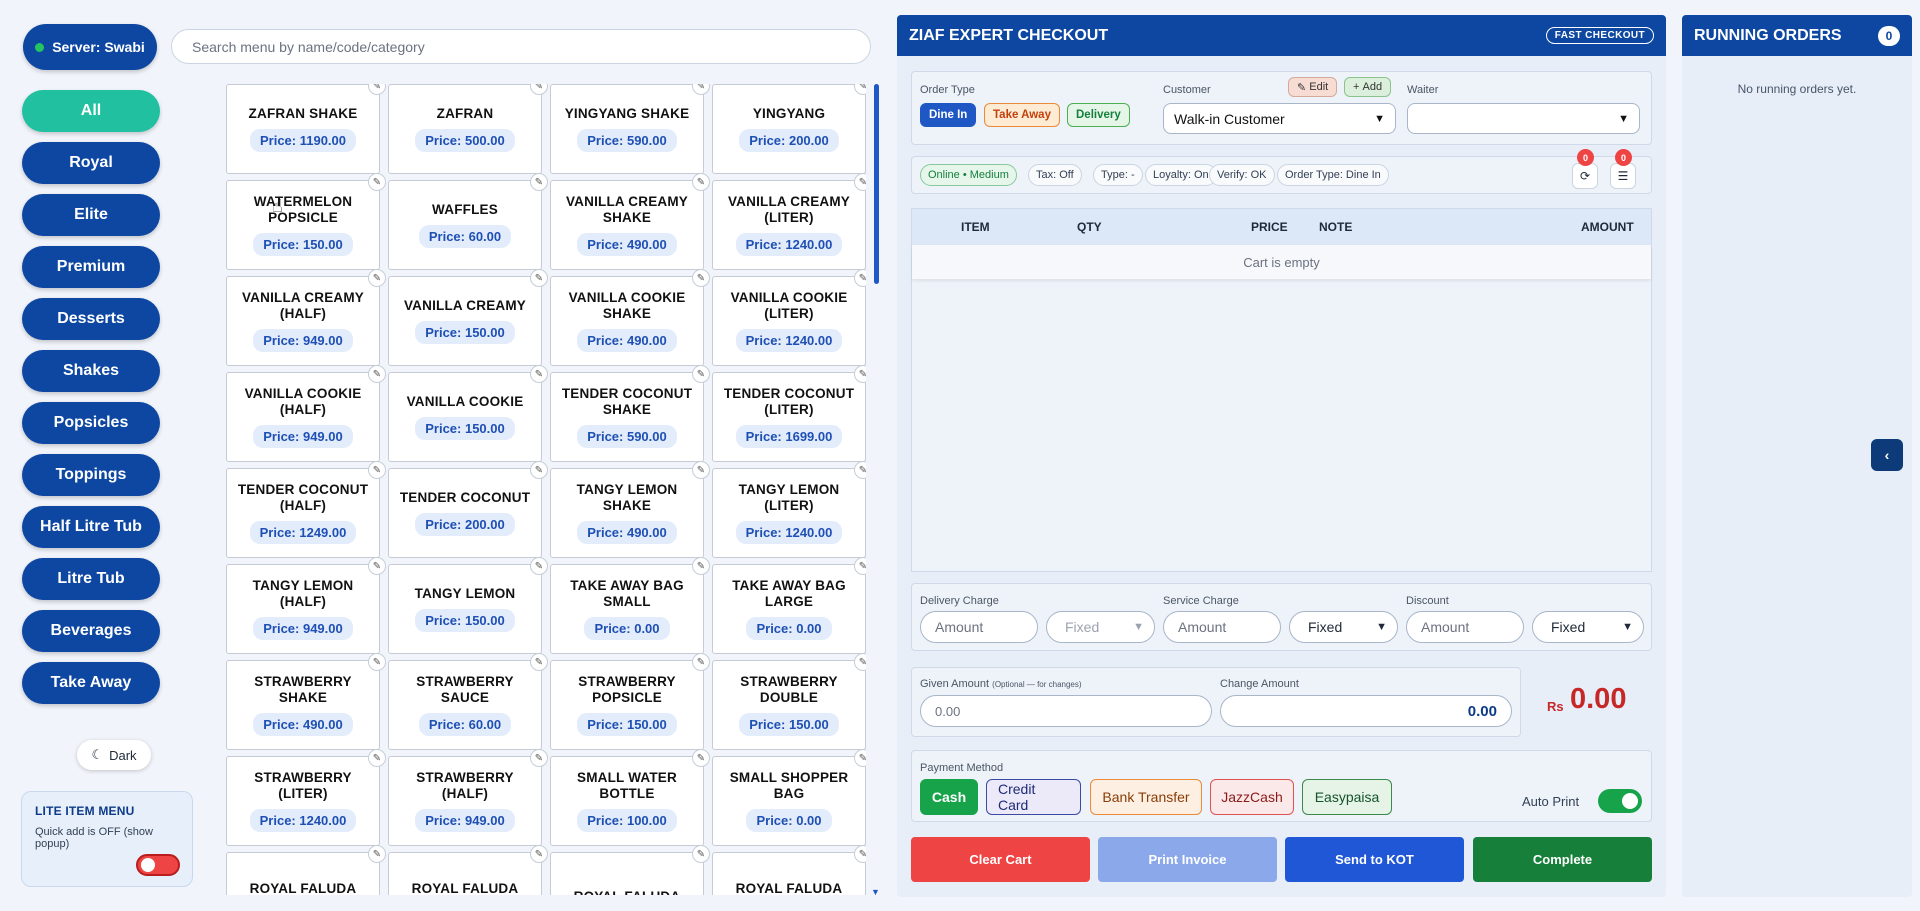  Describe the element at coordinates (1623, 176) in the screenshot. I see `queue-button: ☰` at that location.